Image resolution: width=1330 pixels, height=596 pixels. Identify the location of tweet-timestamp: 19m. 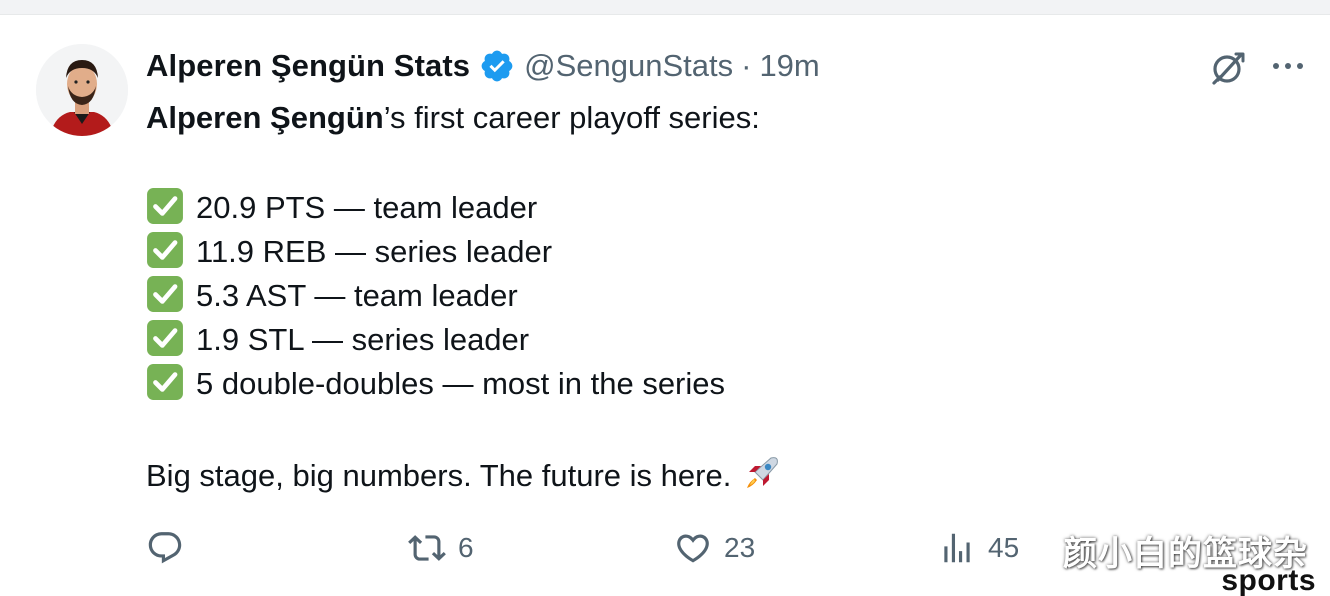
(789, 66).